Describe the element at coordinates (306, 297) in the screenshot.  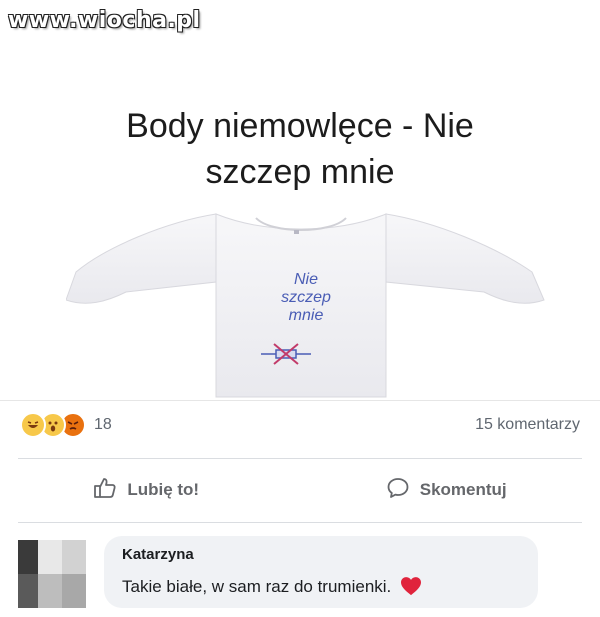
I see `print-text-line-2: szczep` at that location.